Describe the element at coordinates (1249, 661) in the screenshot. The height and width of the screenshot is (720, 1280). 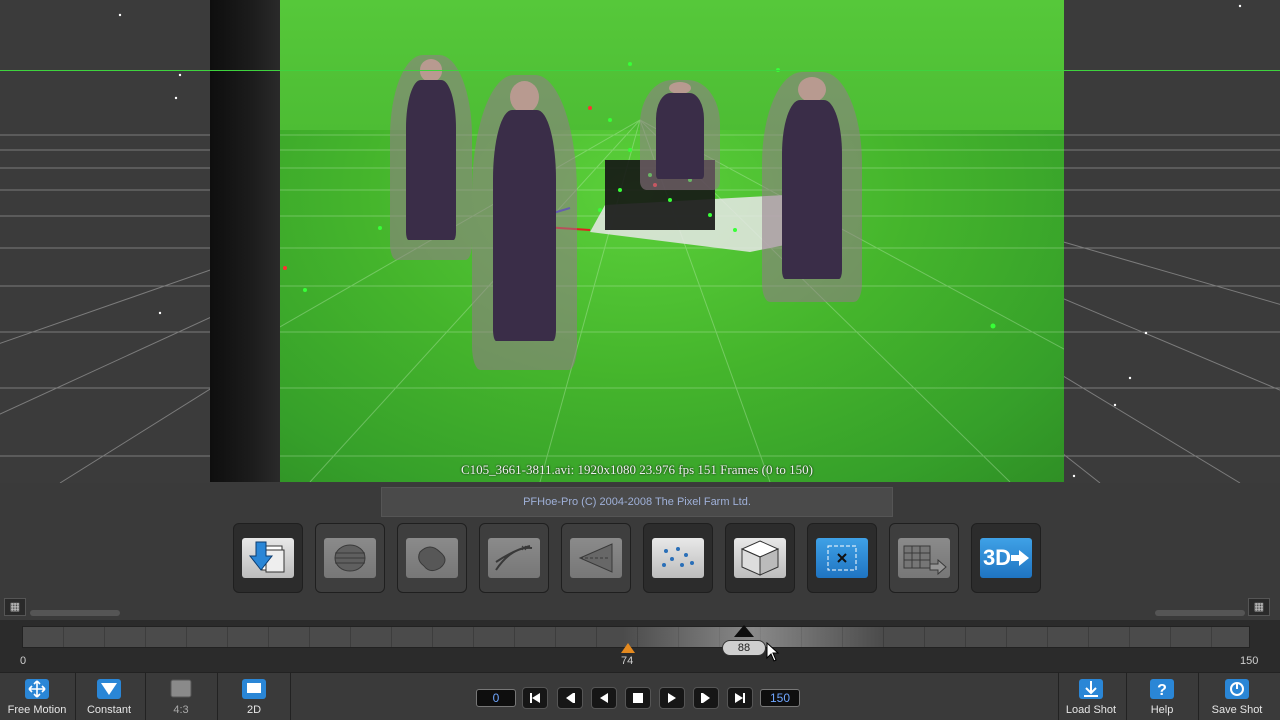
I see `timeline-end-label: 150` at that location.